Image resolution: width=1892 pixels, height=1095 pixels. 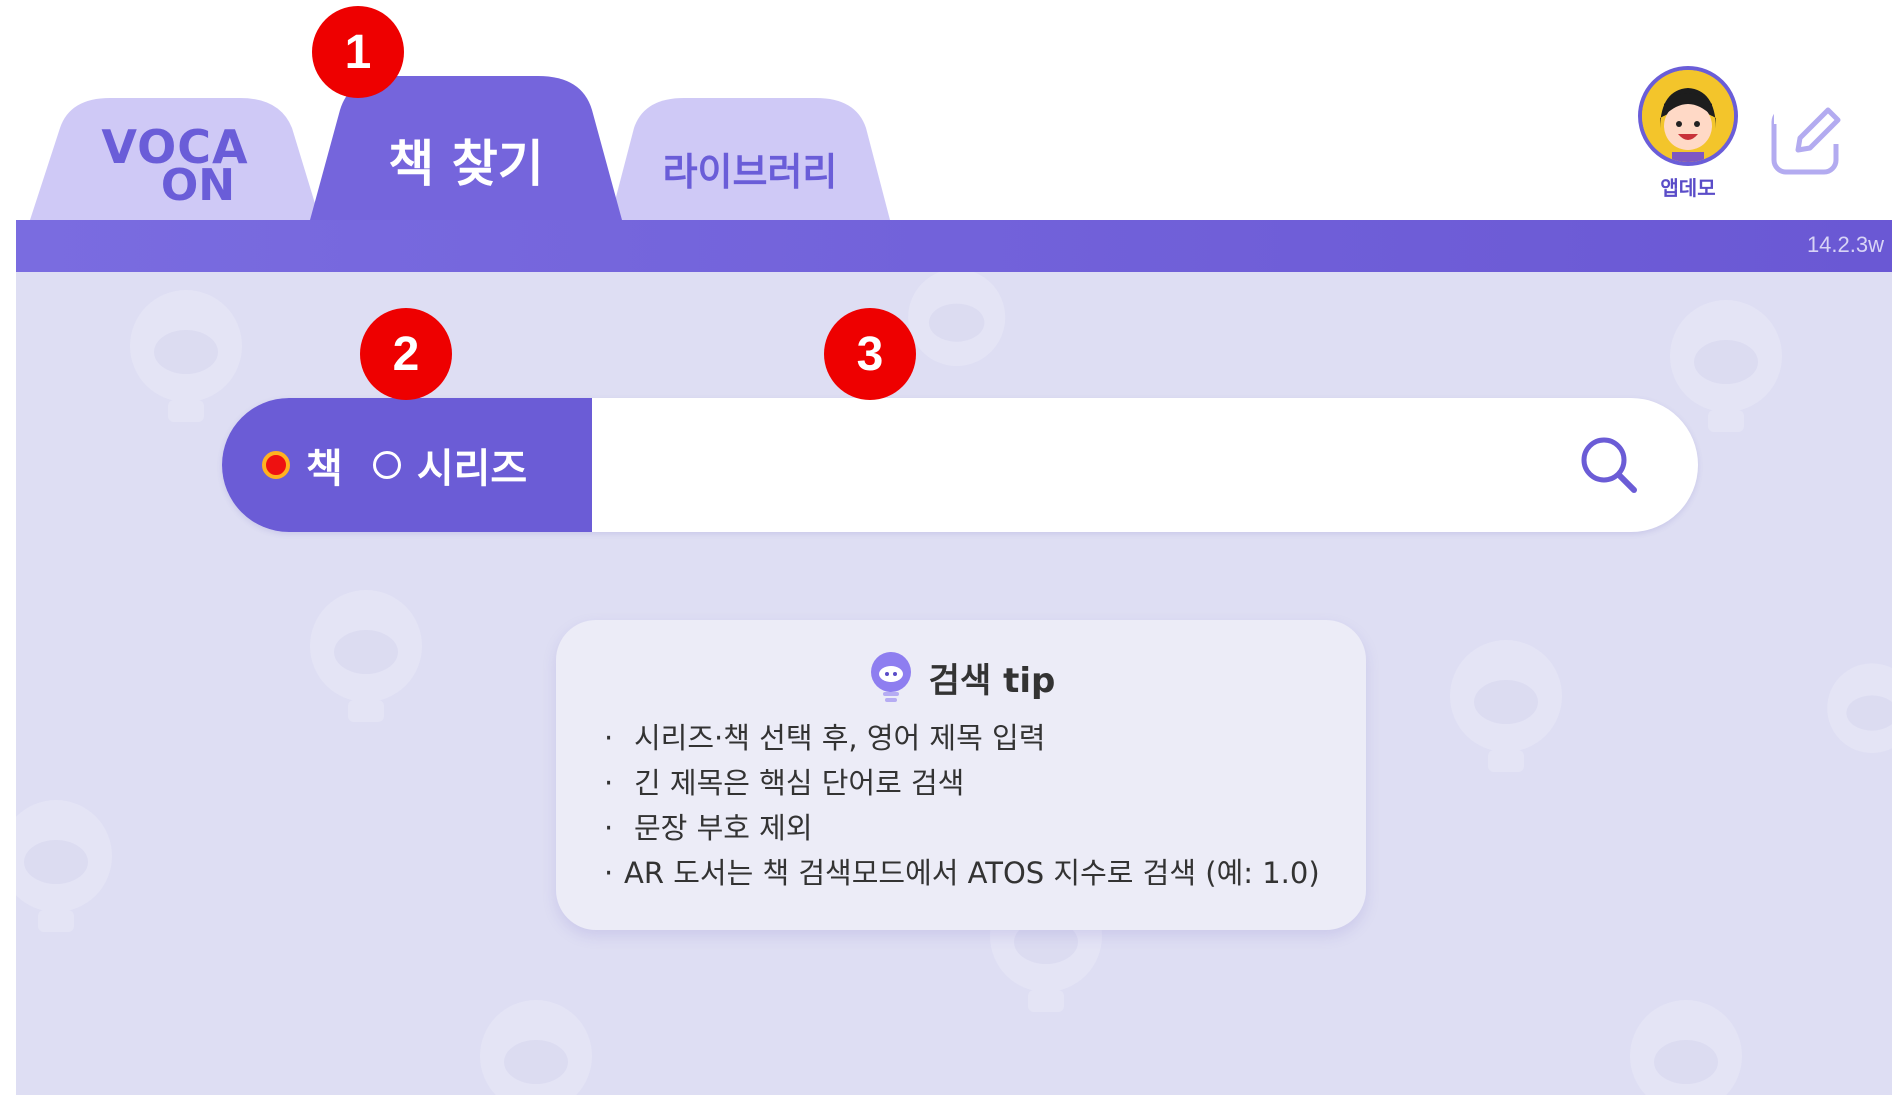 I want to click on profile: 앱데모, so click(x=1688, y=133).